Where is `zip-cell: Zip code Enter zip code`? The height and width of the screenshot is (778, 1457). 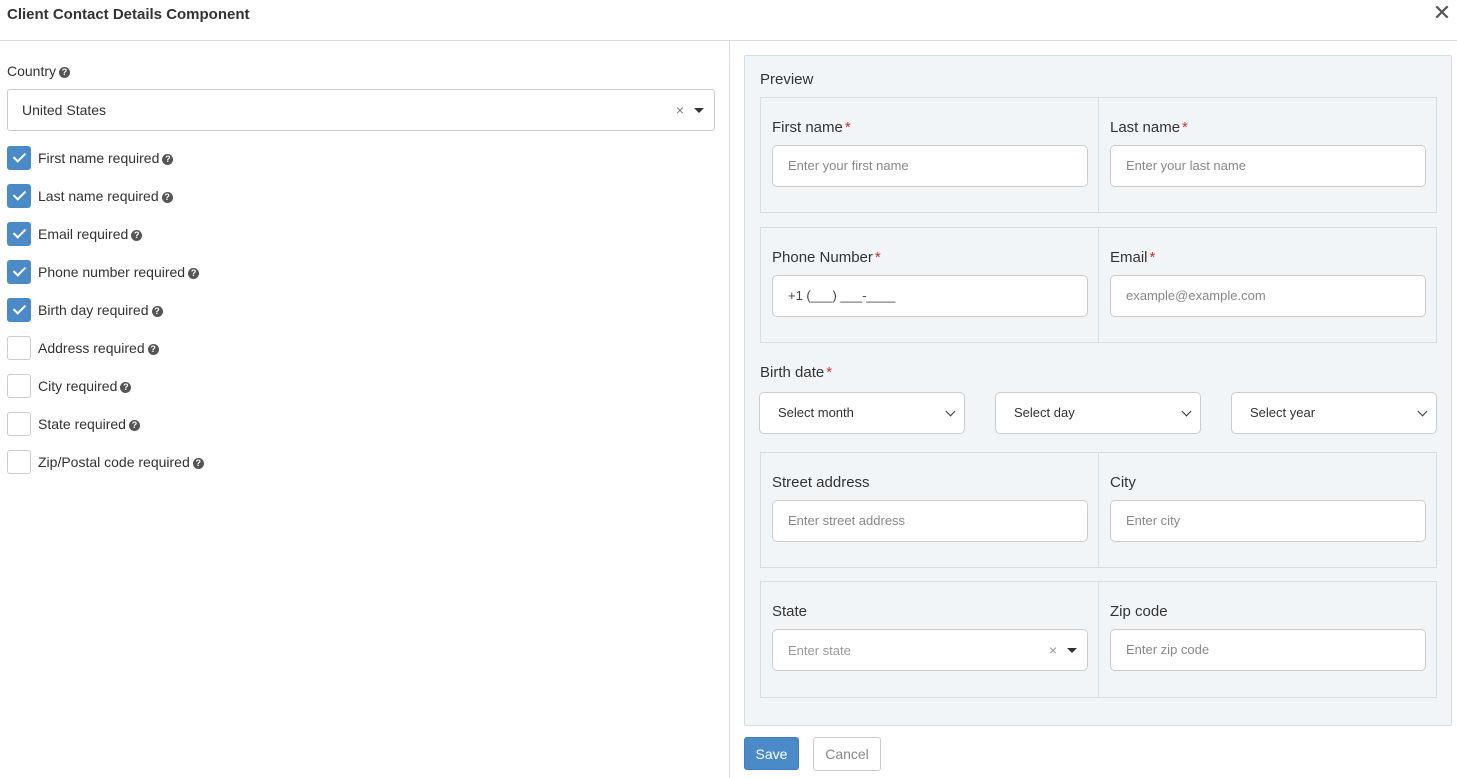
zip-cell: Zip code Enter zip code is located at coordinates (1267, 639).